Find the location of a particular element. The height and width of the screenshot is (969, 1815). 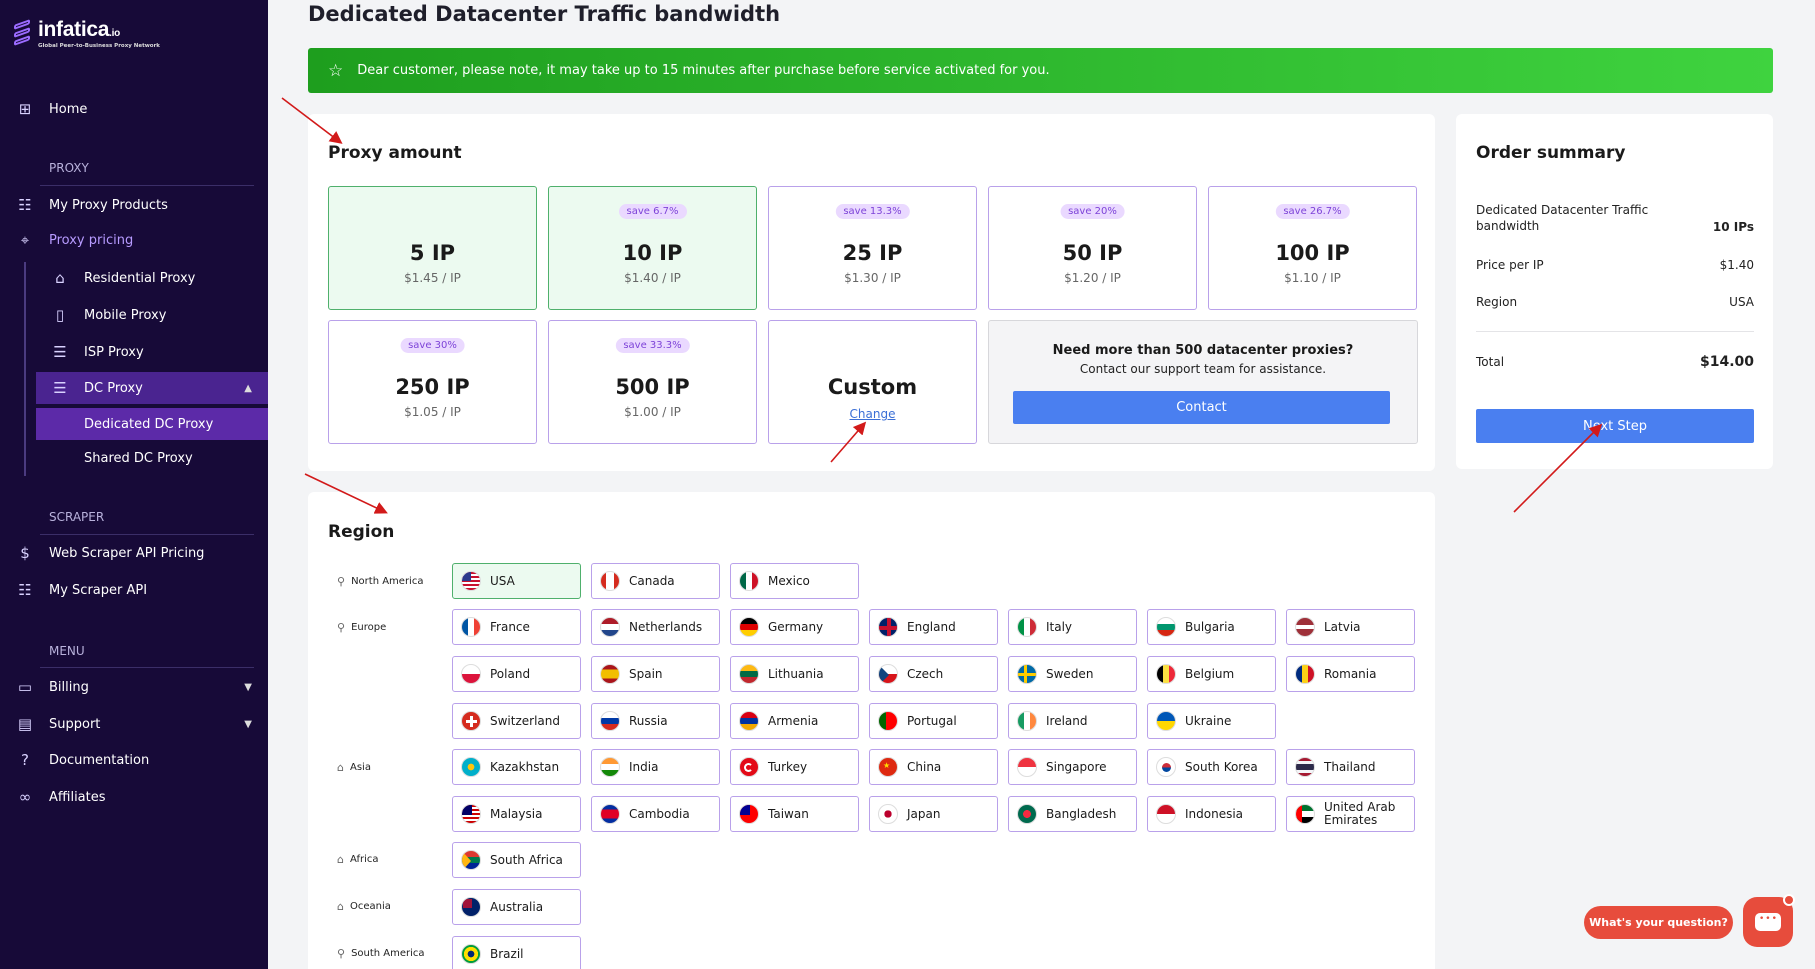

contact-button: Contact is located at coordinates (1201, 407).